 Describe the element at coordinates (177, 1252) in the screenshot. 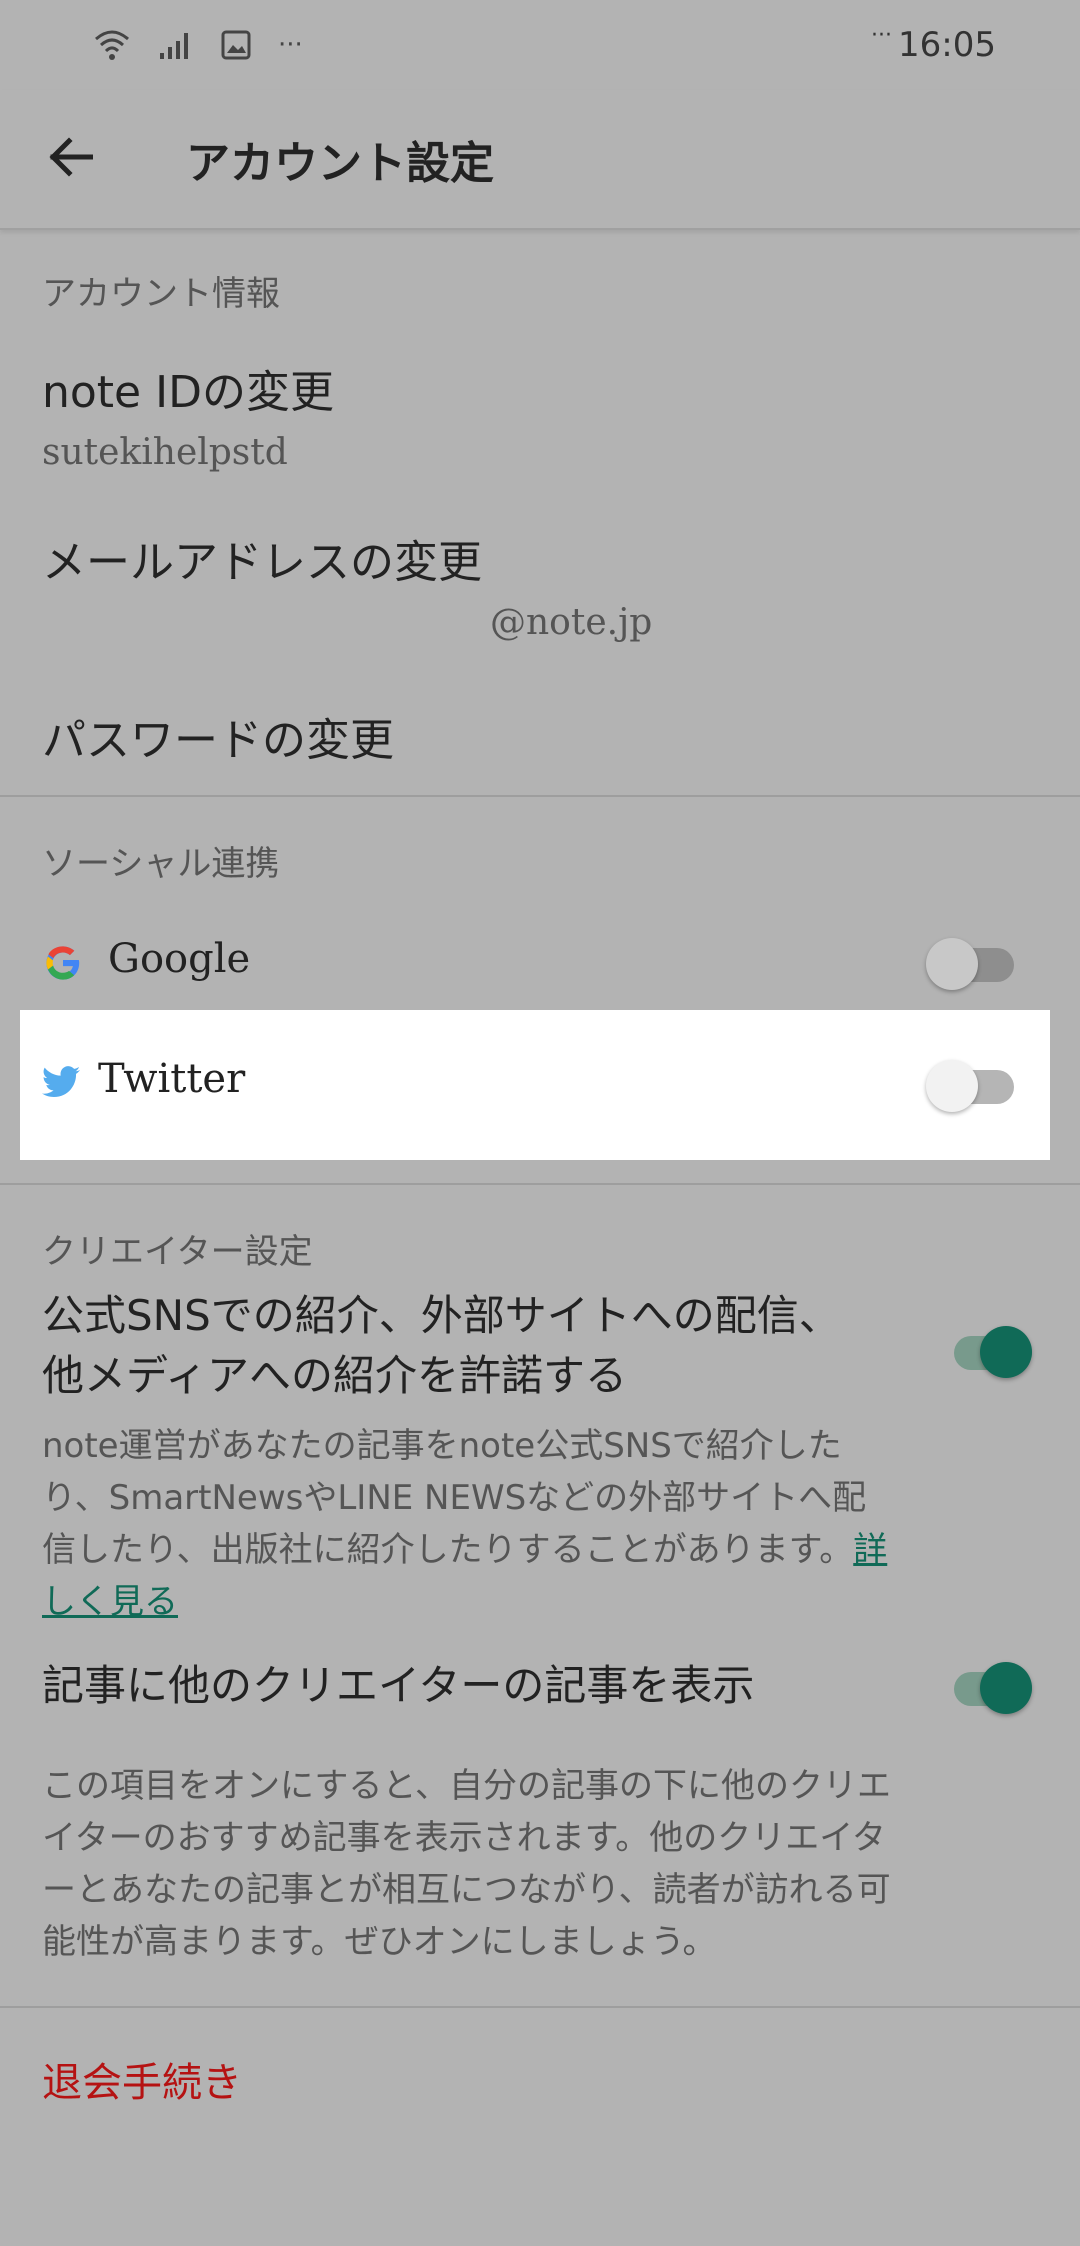

I see `section-creator: クリエイター設定` at that location.